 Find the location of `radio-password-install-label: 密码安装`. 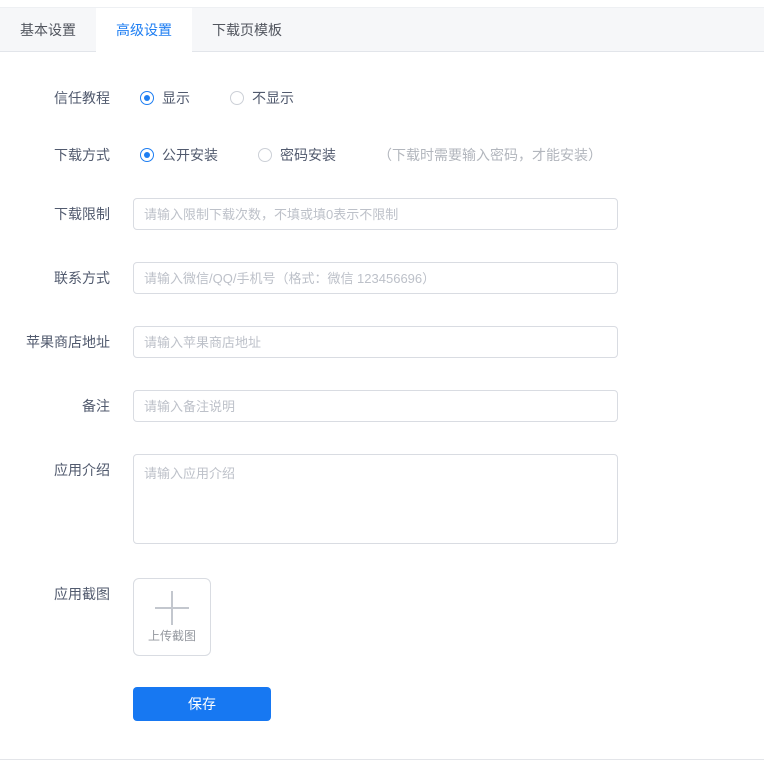

radio-password-install-label: 密码安装 is located at coordinates (308, 155).